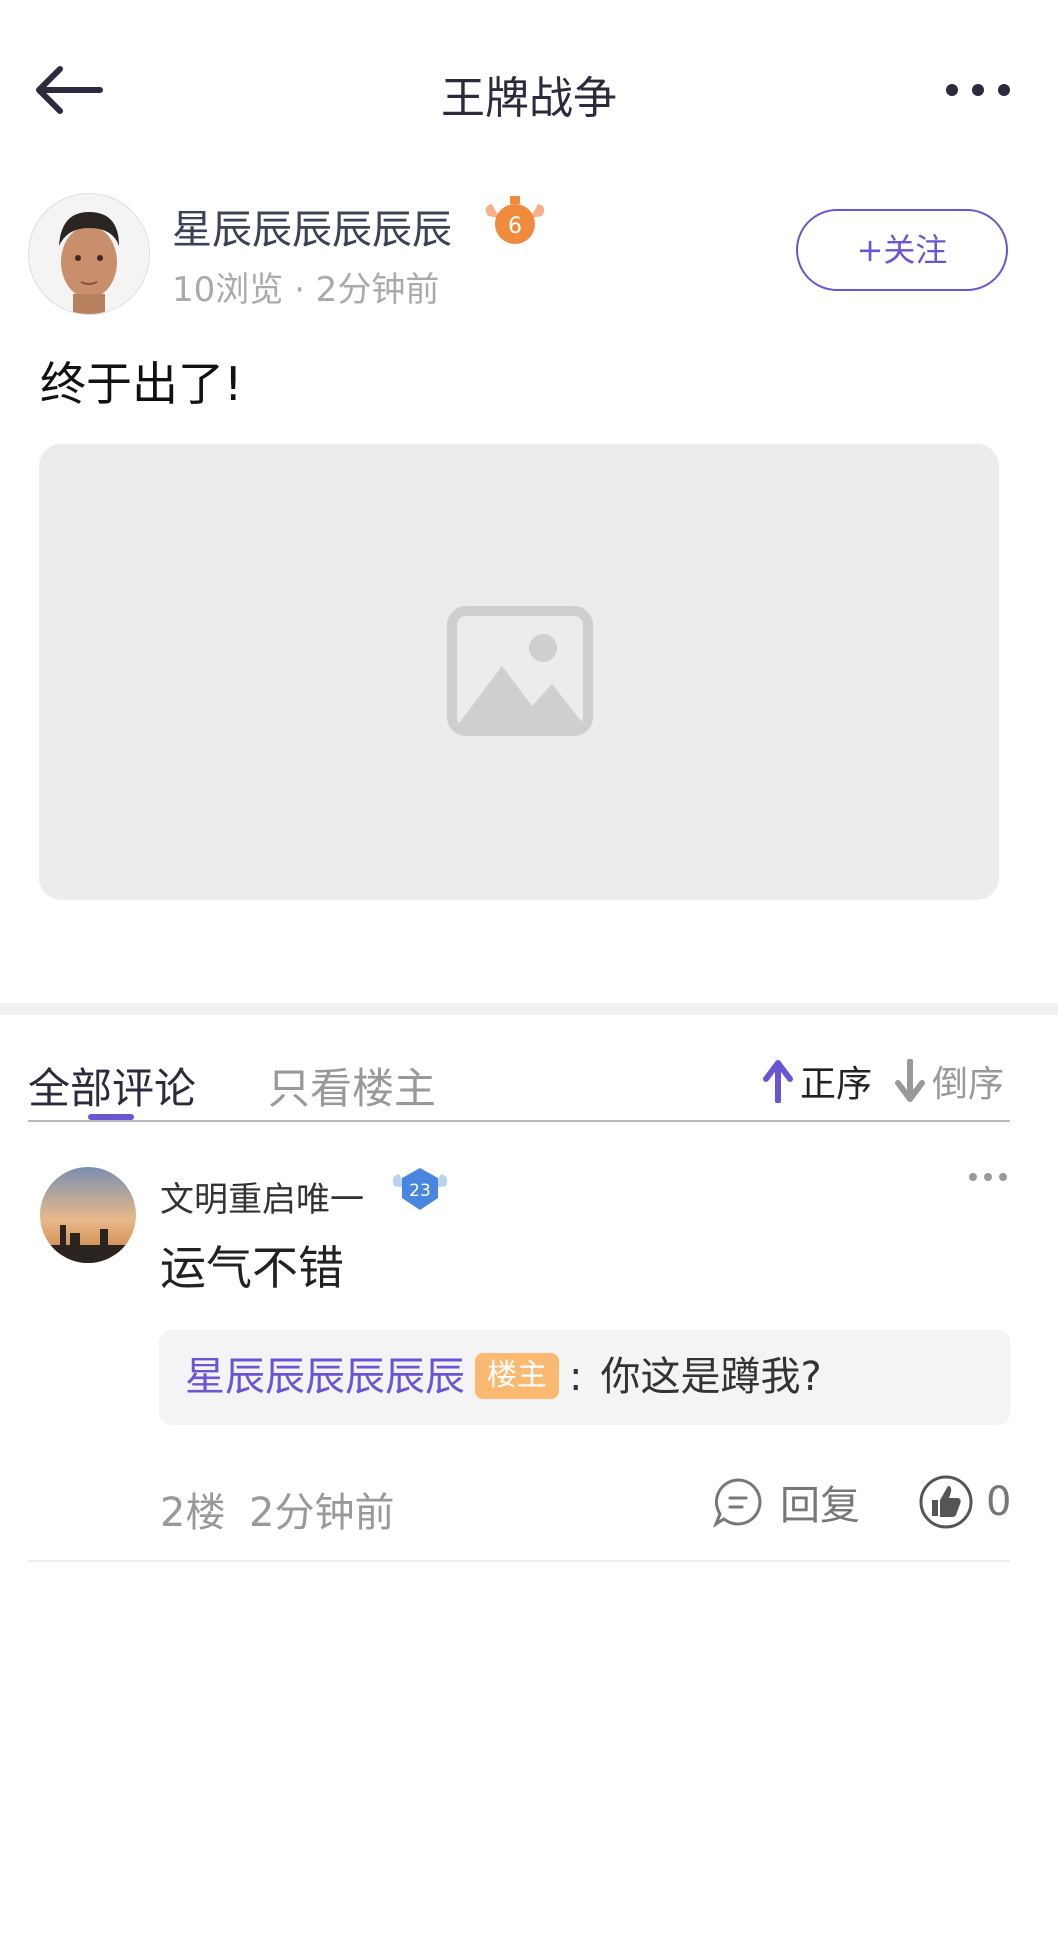 The height and width of the screenshot is (1953, 1058). I want to click on top-bar: 王牌战争, so click(529, 90).